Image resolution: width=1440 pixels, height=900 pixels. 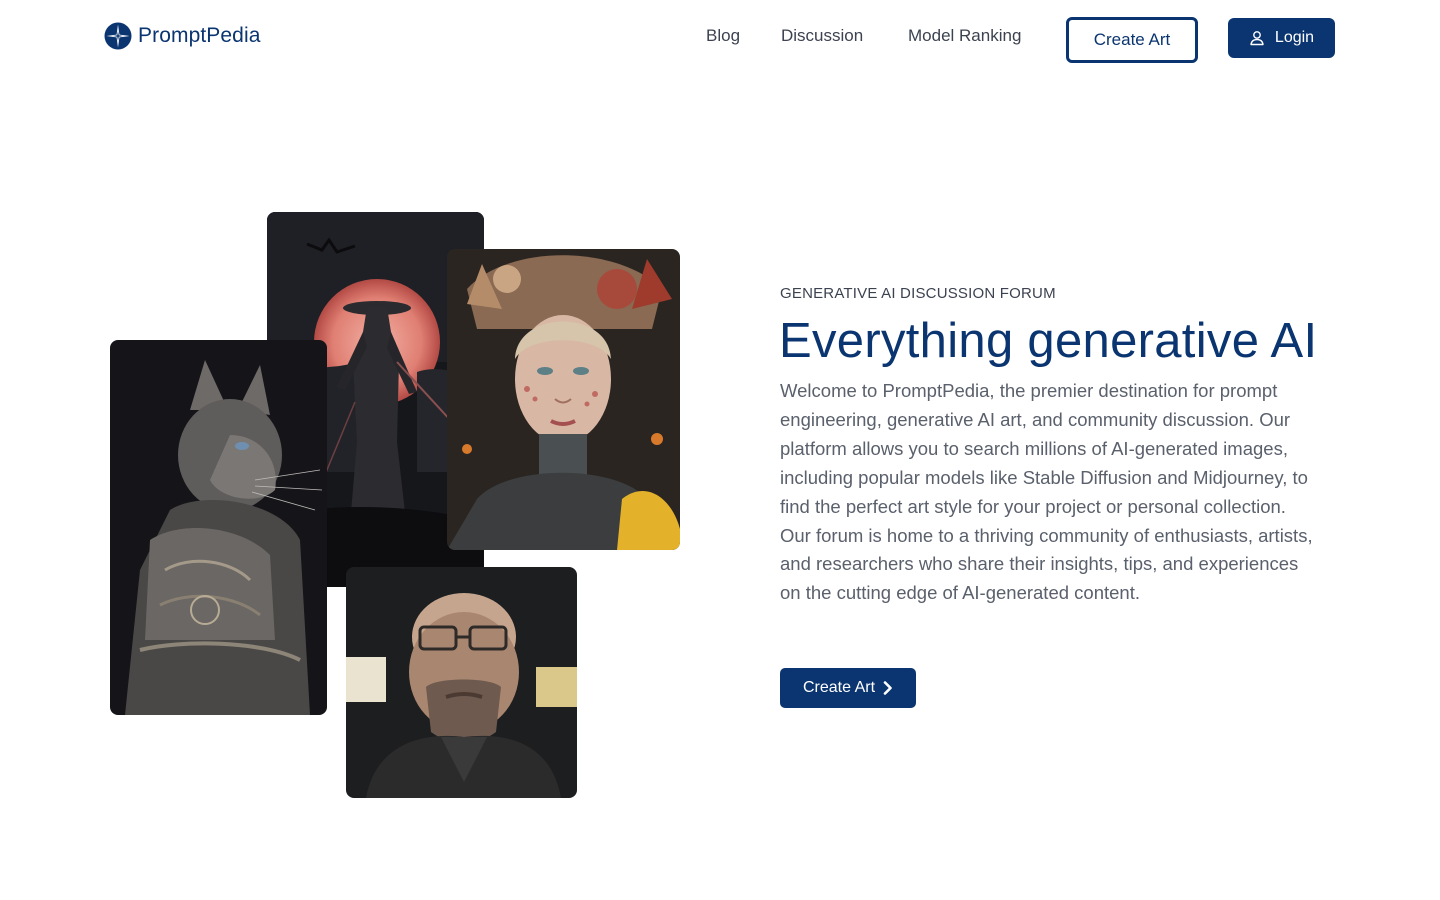 What do you see at coordinates (964, 36) in the screenshot?
I see `nav-link-model-ranking: Model Ranking` at bounding box center [964, 36].